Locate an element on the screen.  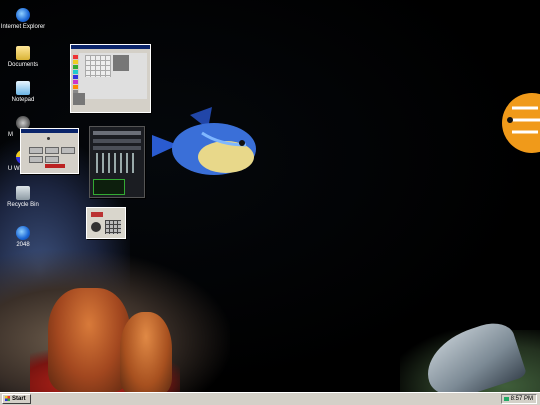
pixel-grid is located at coordinates (98, 66).